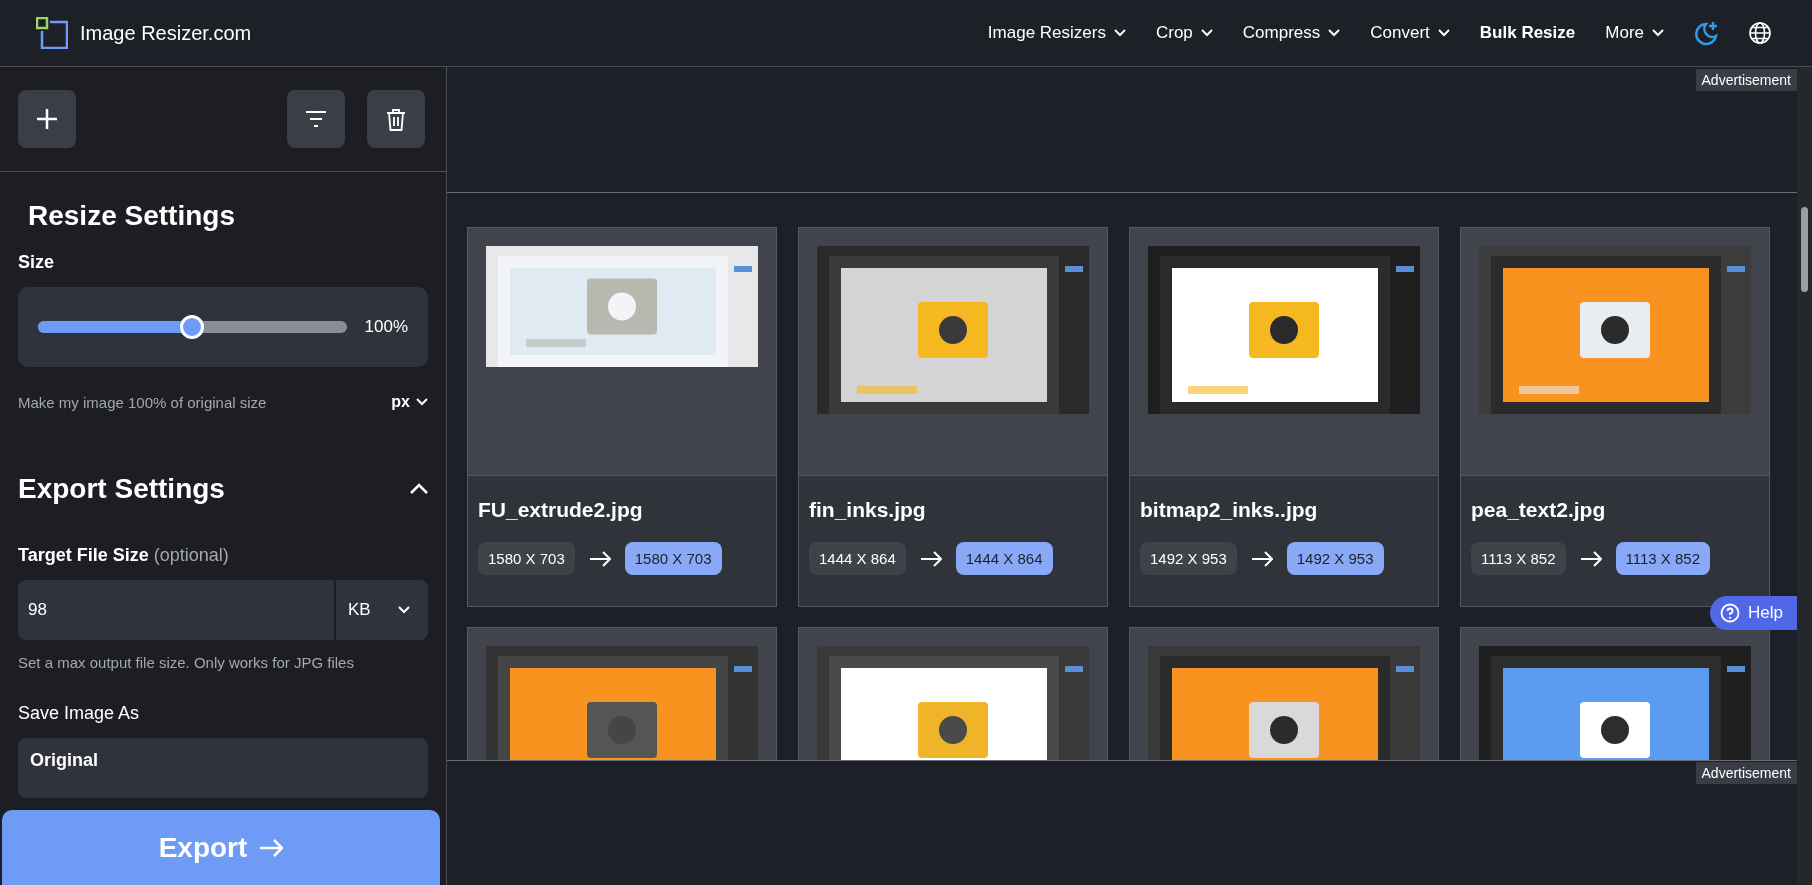 Image resolution: width=1812 pixels, height=885 pixels. What do you see at coordinates (526, 558) in the screenshot?
I see `original-size: 1580 X 703` at bounding box center [526, 558].